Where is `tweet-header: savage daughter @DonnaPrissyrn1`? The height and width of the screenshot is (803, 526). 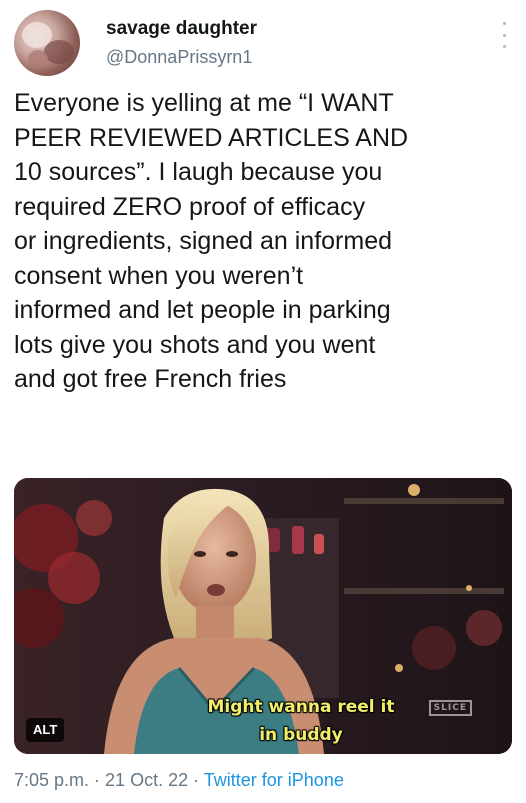 tweet-header: savage daughter @DonnaPrissyrn1 is located at coordinates (263, 43).